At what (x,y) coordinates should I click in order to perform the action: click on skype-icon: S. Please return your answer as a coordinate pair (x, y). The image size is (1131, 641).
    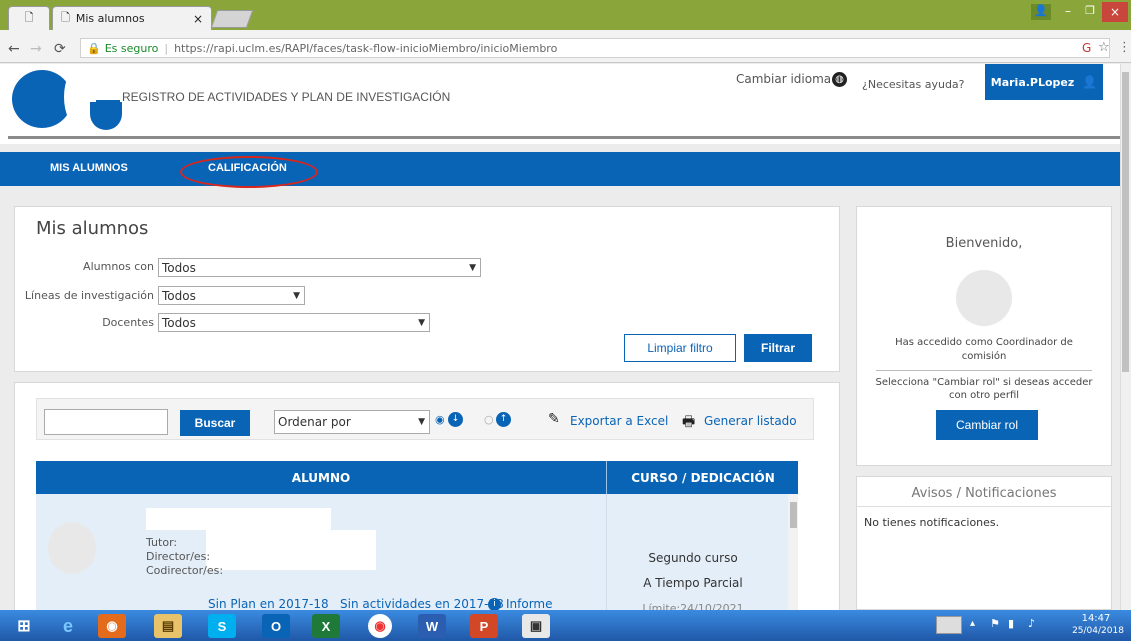
    Looking at the image, I should click on (222, 626).